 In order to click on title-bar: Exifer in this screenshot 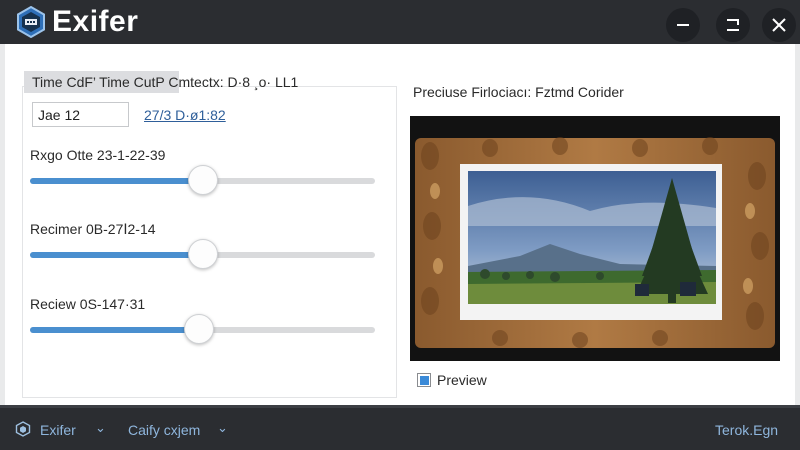, I will do `click(400, 22)`.